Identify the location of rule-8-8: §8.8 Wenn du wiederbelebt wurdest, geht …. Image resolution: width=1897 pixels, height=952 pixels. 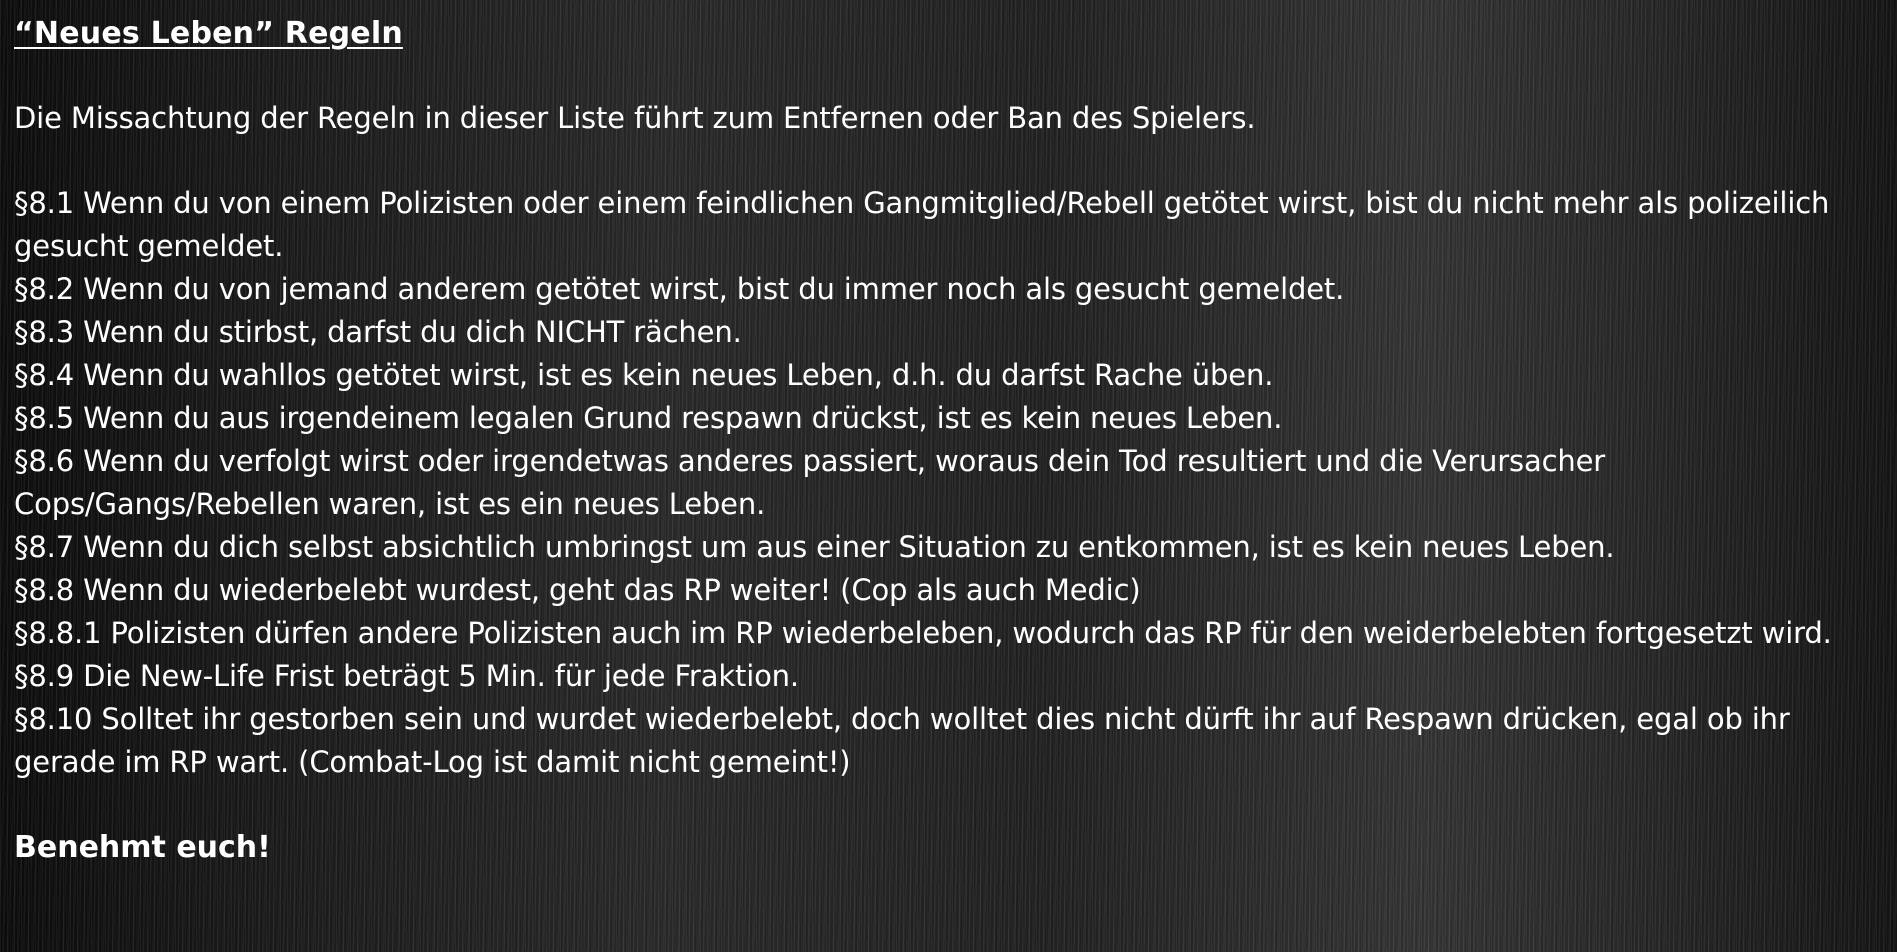
(577, 590).